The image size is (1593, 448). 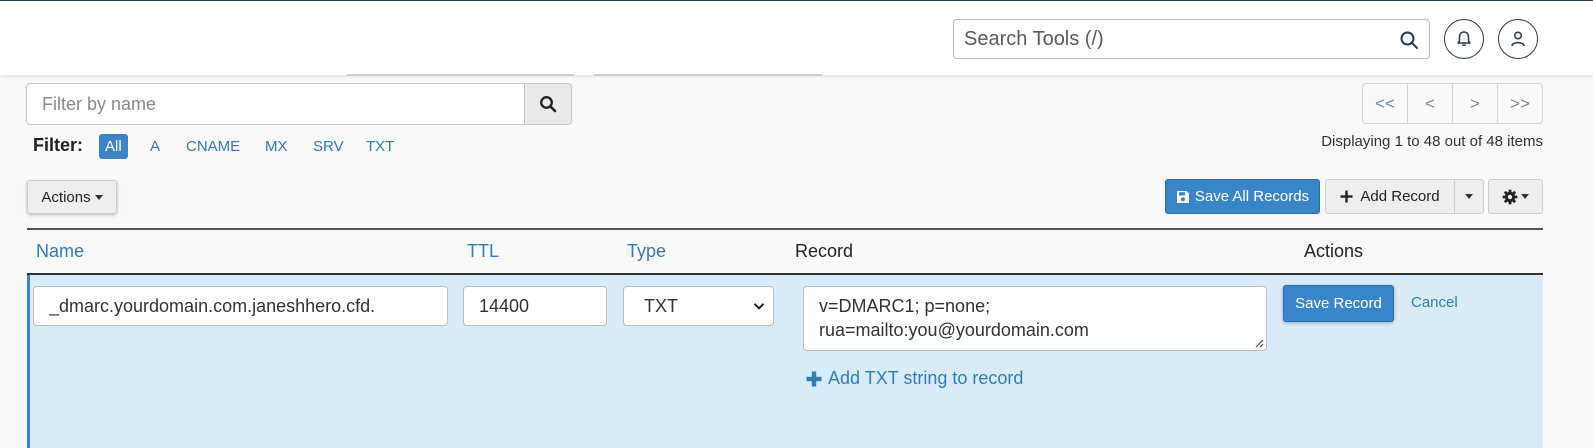 I want to click on bell-icon, so click(x=1464, y=39).